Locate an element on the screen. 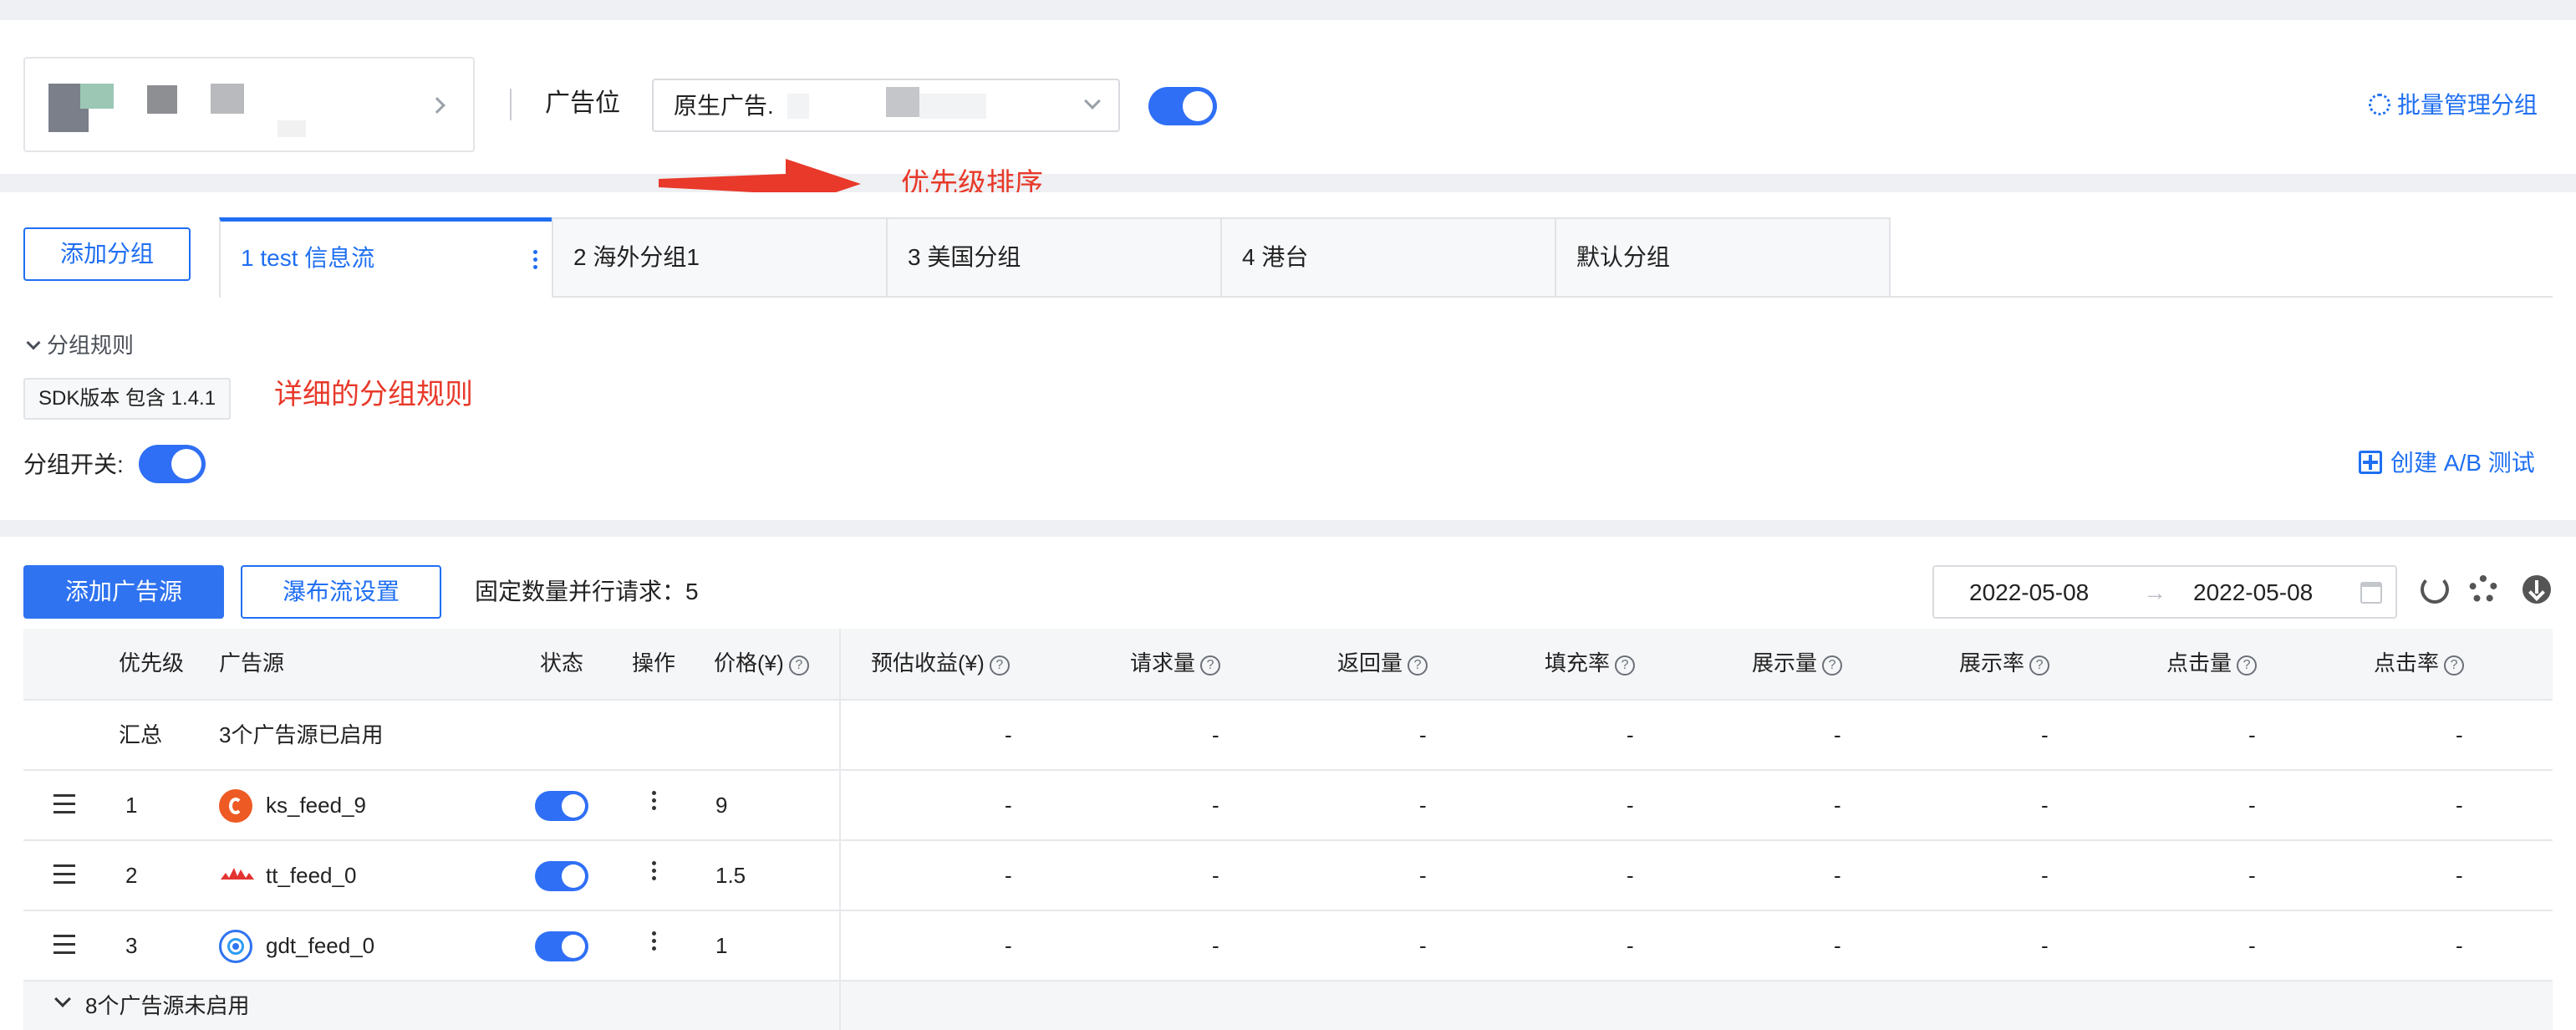 This screenshot has height=1030, width=2576. col-label: 点击量 is located at coordinates (2199, 663).